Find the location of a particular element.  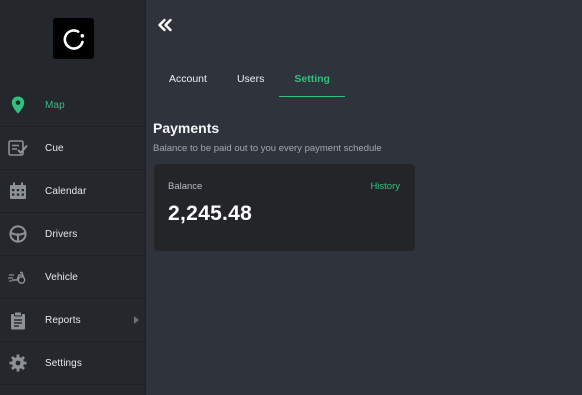

settings-tabs: Account Users Setting is located at coordinates (249, 78).